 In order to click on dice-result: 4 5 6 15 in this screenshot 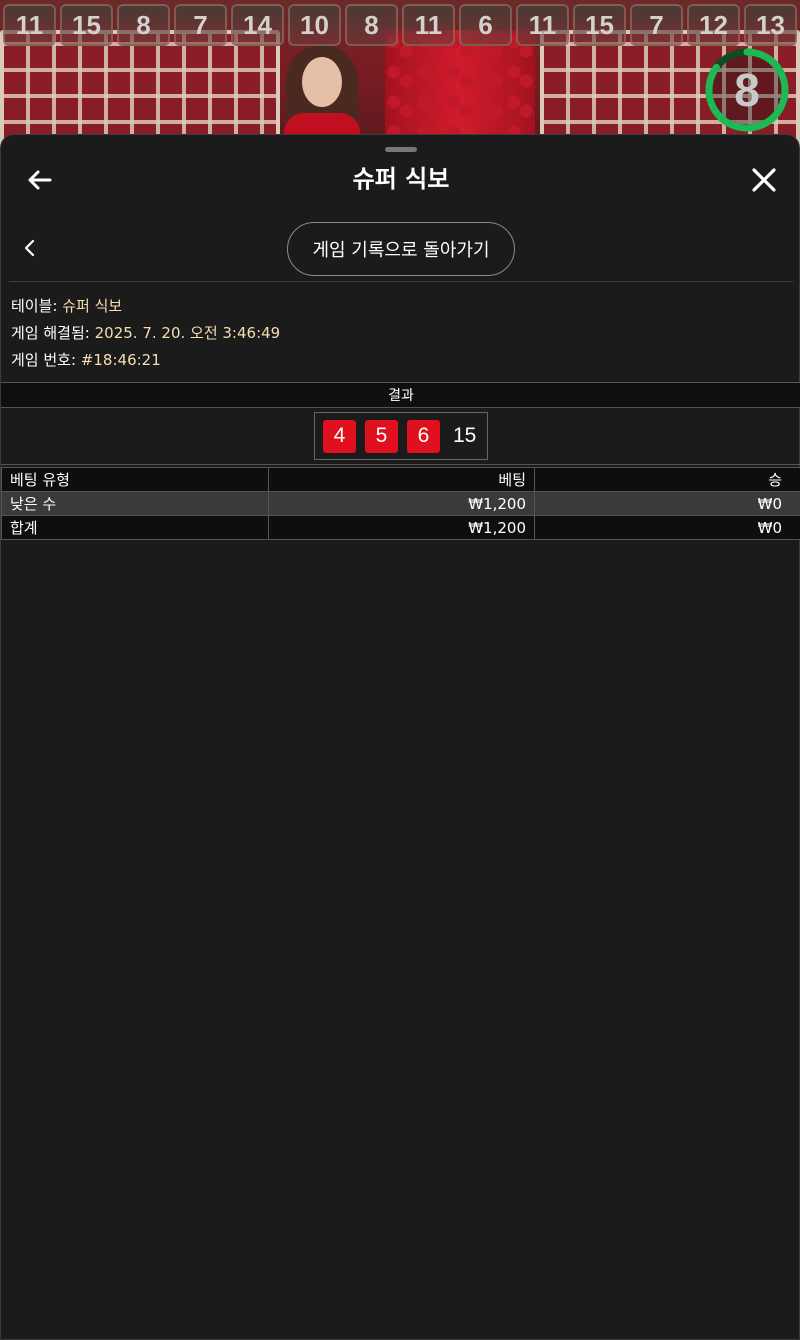, I will do `click(401, 436)`.